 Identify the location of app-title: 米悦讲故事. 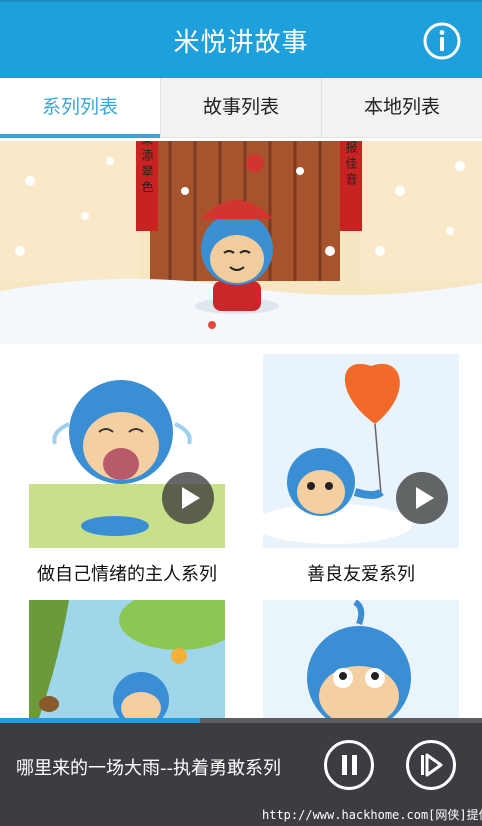
(241, 43).